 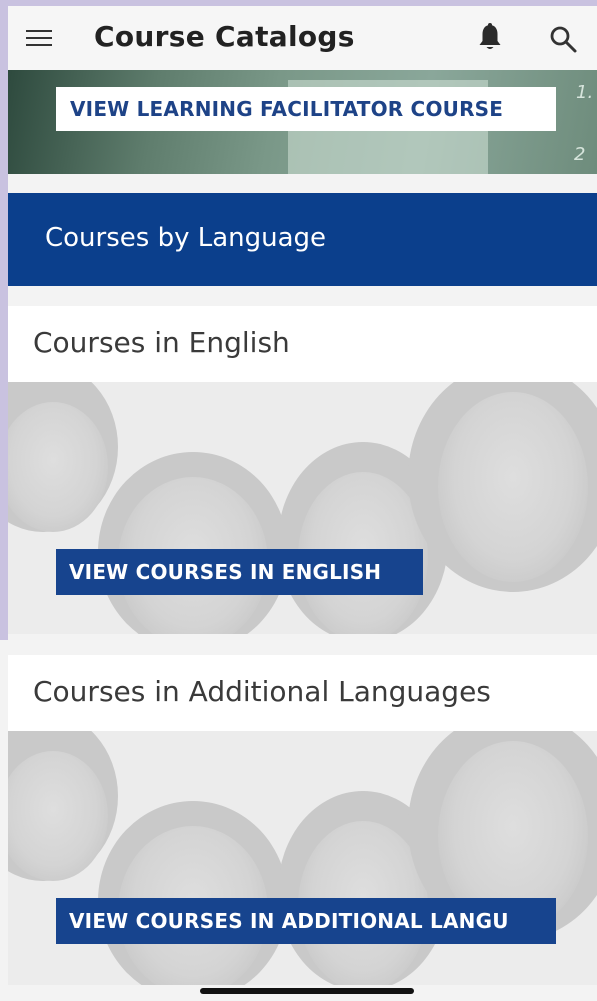 I want to click on app-bar: Course Catalogs, so click(x=302, y=38).